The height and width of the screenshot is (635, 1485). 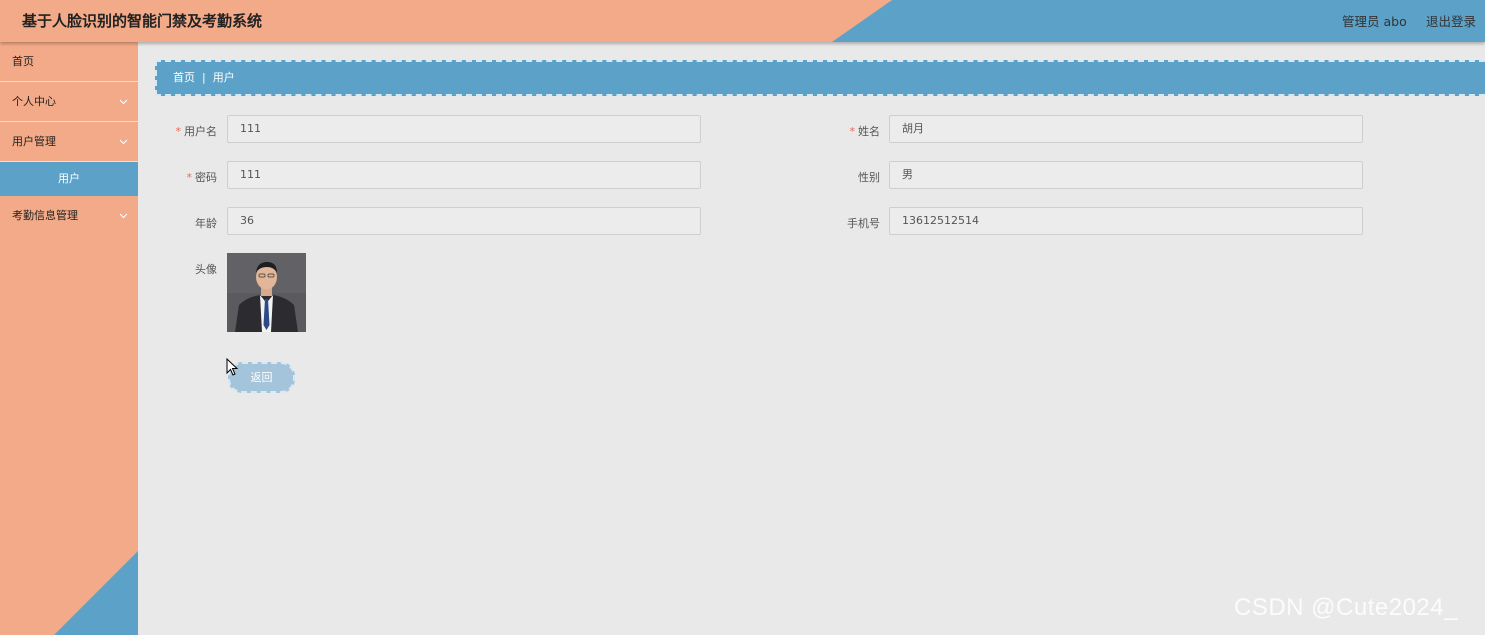 What do you see at coordinates (45, 215) in the screenshot?
I see `sidebar-item-label: 考勤信息管理` at bounding box center [45, 215].